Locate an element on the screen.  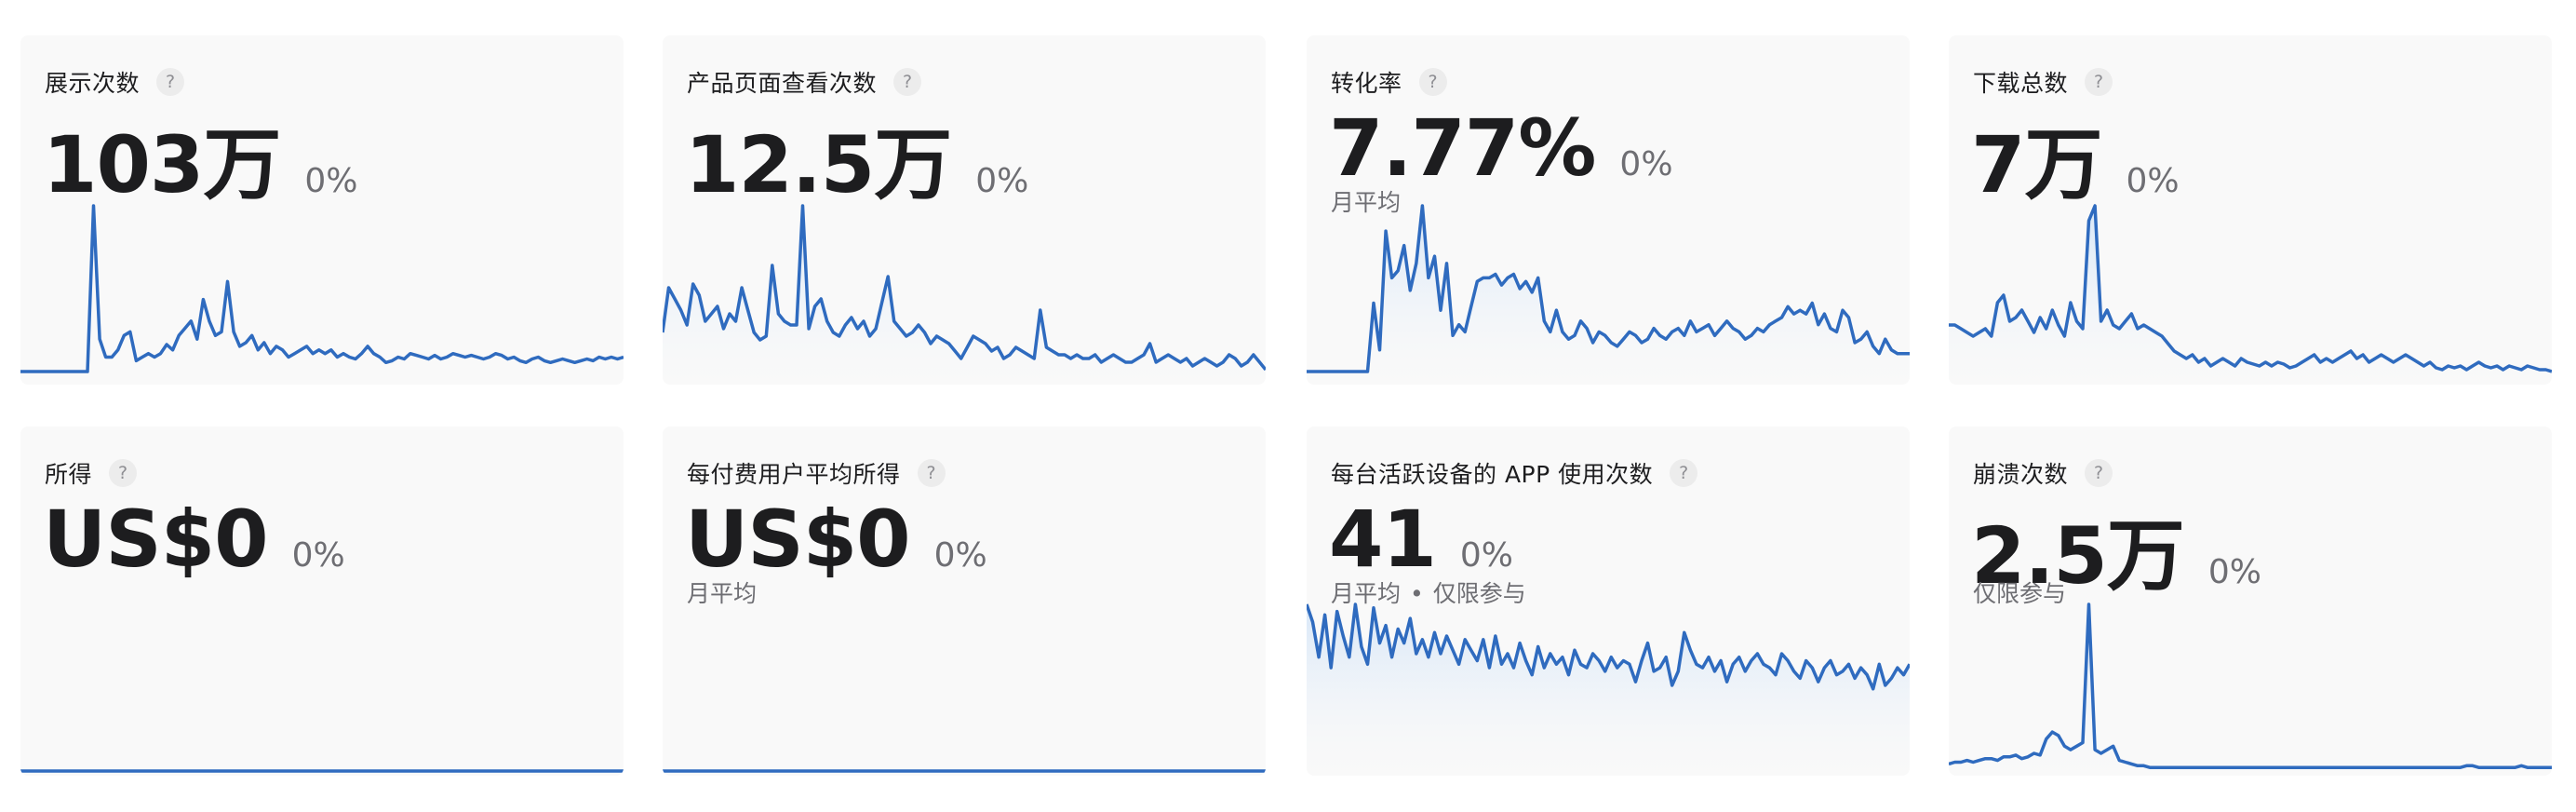
metric-card-header: 下载总数 ? is located at coordinates (2043, 82).